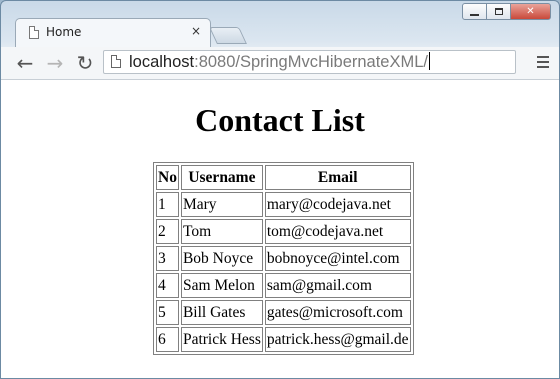 The image size is (560, 379). What do you see at coordinates (167, 285) in the screenshot?
I see `cell-no: 4` at bounding box center [167, 285].